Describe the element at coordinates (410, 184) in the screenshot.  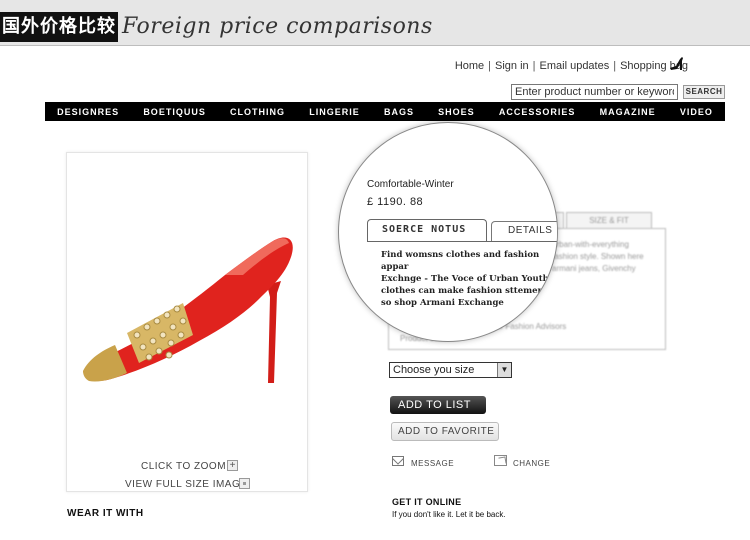
I see `product-name: Comfortable-Winter` at that location.